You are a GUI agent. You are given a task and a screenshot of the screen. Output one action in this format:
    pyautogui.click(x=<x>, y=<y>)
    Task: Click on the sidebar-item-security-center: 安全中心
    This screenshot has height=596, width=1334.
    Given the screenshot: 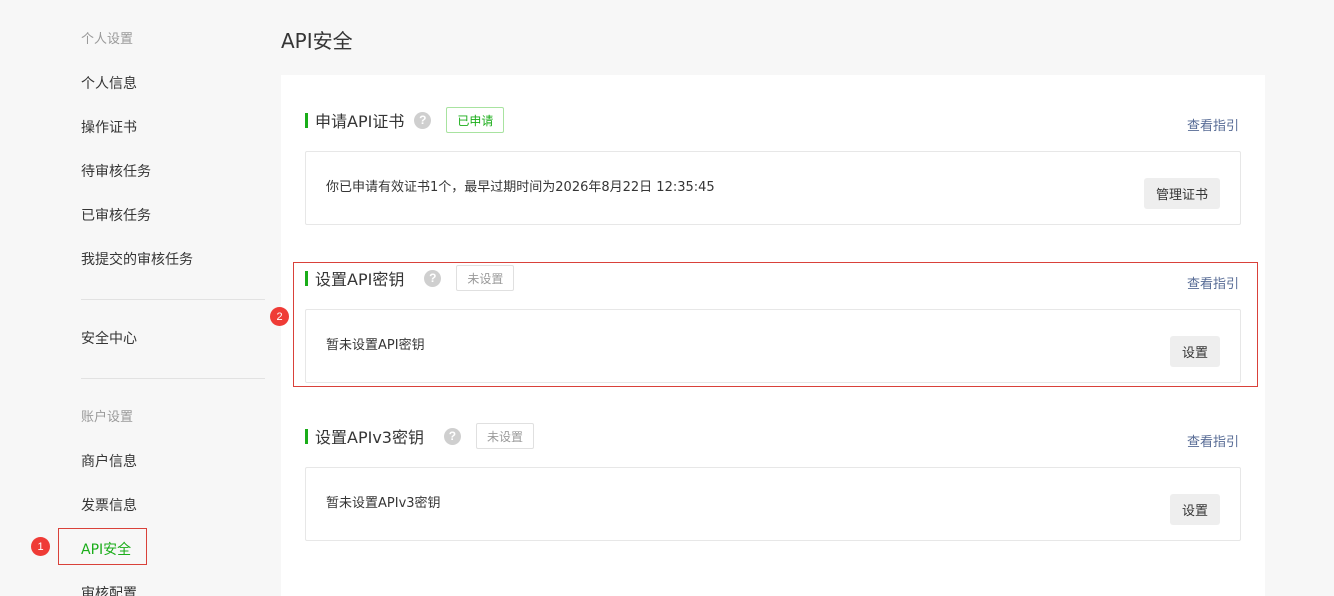 What is the action you would take?
    pyautogui.click(x=109, y=339)
    